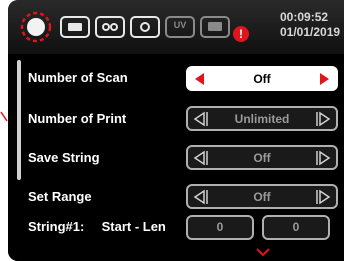 This screenshot has height=261, width=344. I want to click on string-label: String#1:, so click(56, 226).